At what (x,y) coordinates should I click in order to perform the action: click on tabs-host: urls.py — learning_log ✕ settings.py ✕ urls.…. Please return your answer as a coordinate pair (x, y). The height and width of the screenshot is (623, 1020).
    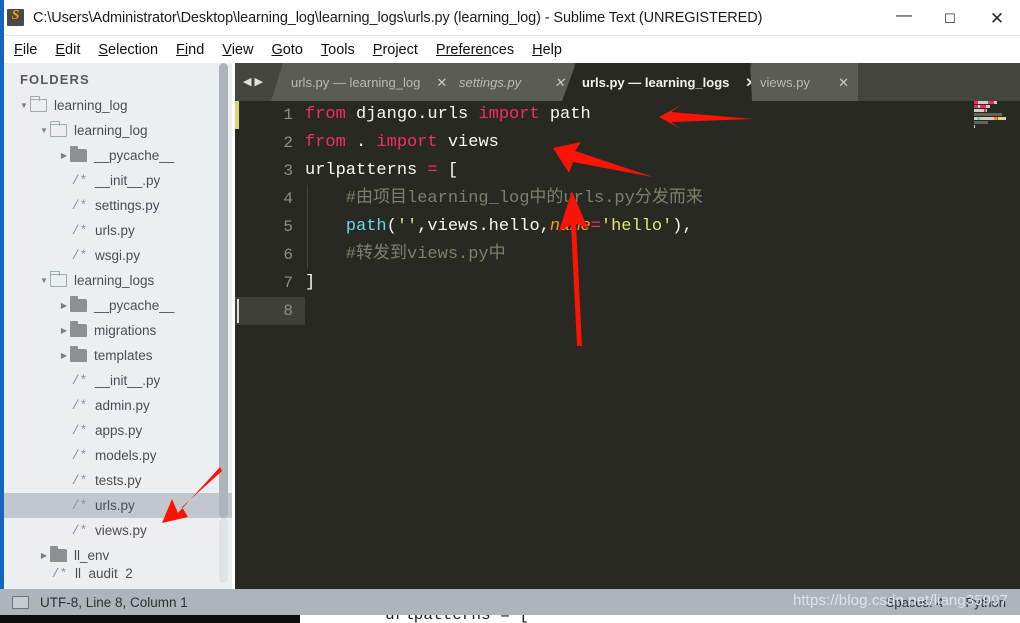
    Looking at the image, I should click on (564, 82).